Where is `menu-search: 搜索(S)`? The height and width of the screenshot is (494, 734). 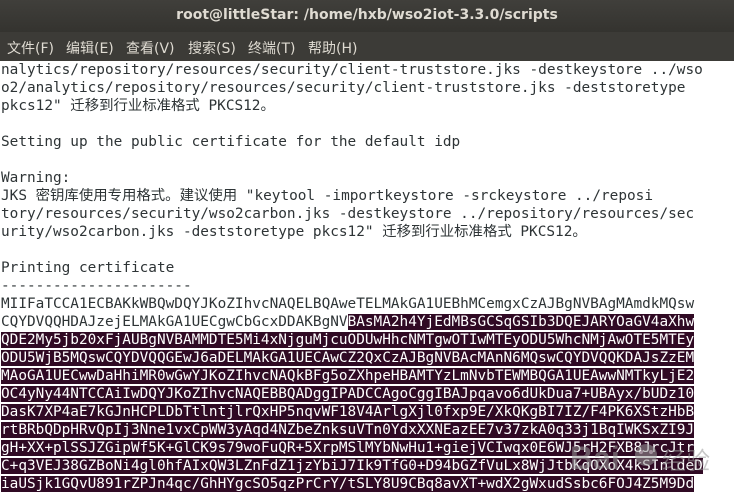
menu-search: 搜索(S) is located at coordinates (212, 48).